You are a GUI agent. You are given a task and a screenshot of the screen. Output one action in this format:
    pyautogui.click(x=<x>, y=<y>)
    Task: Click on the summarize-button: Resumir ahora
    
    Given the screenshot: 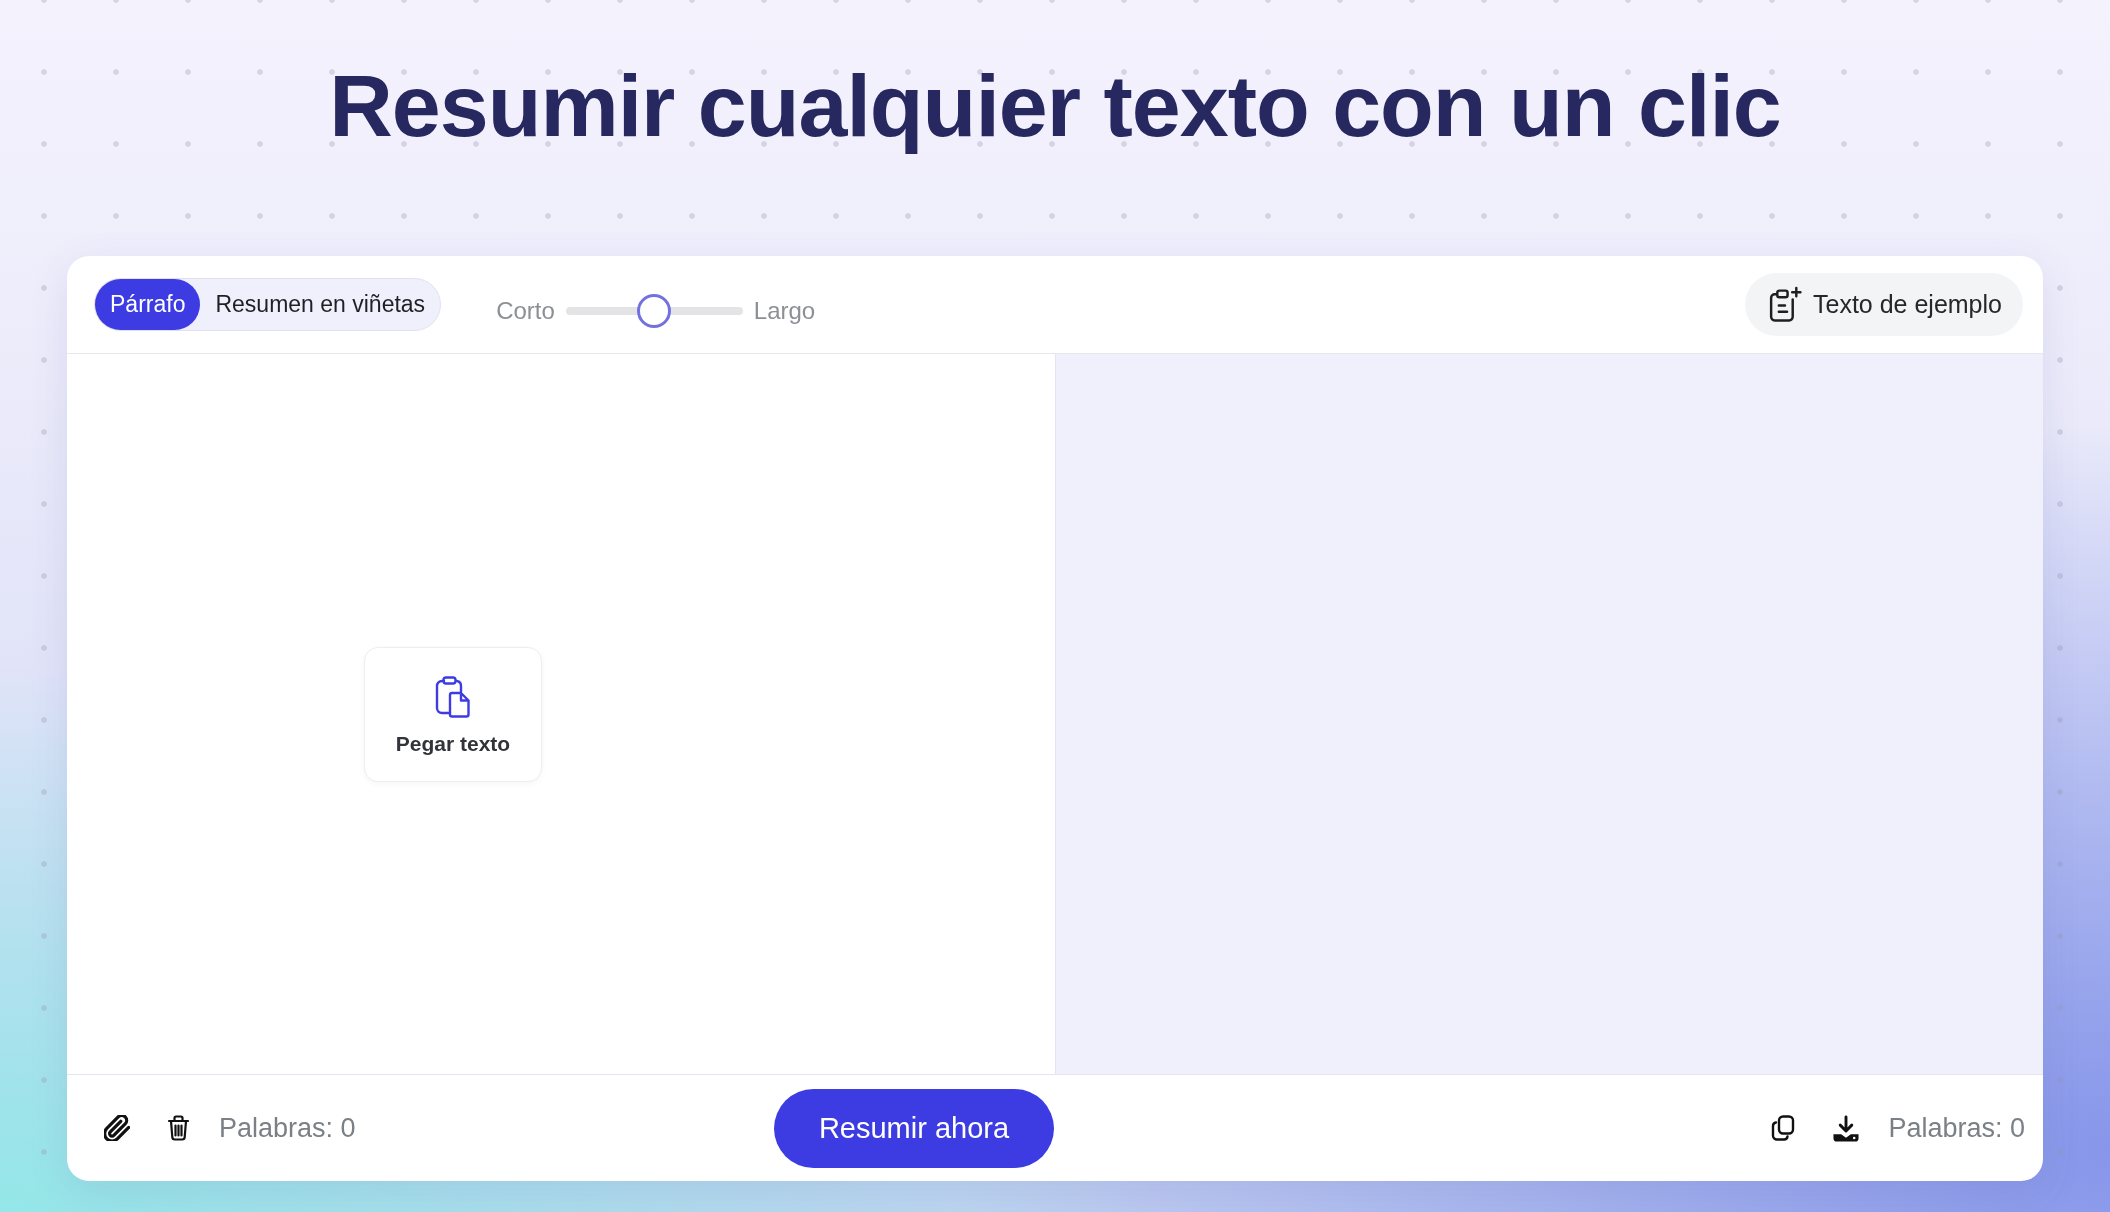 What is the action you would take?
    pyautogui.click(x=914, y=1128)
    